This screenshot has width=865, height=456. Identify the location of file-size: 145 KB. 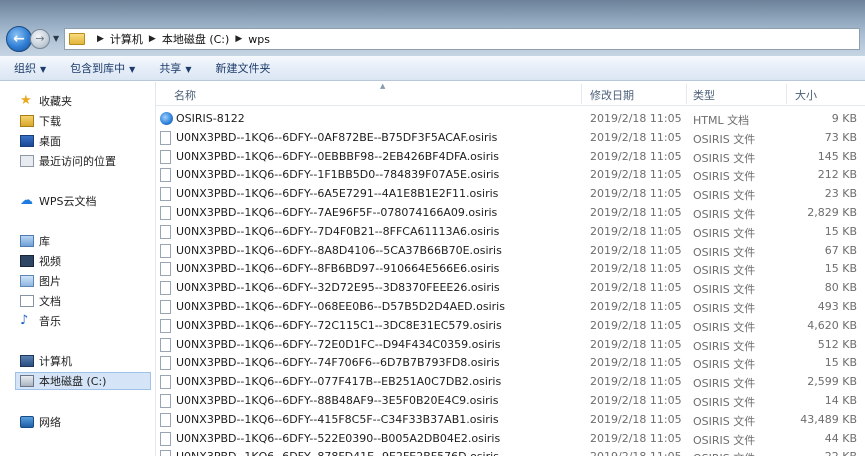
(837, 156).